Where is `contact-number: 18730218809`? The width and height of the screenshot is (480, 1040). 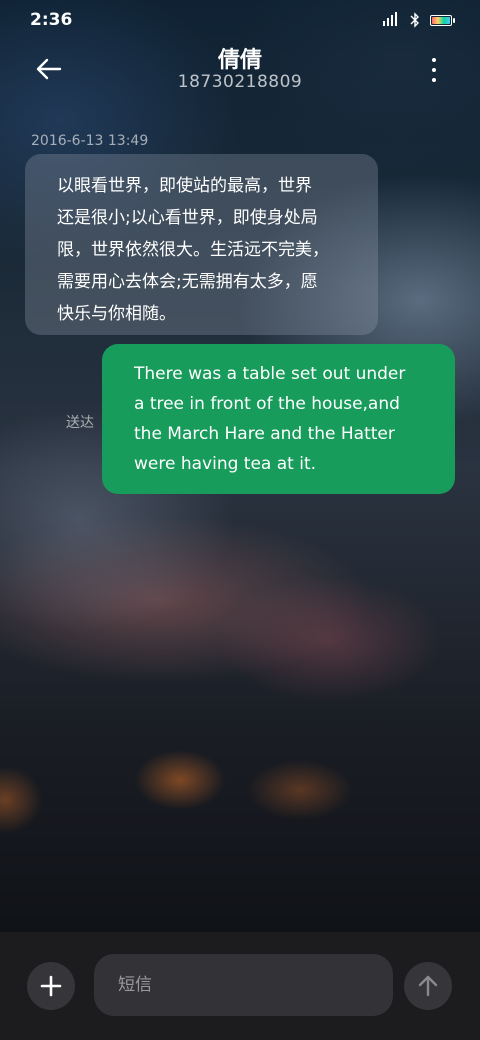
contact-number: 18730218809 is located at coordinates (240, 82).